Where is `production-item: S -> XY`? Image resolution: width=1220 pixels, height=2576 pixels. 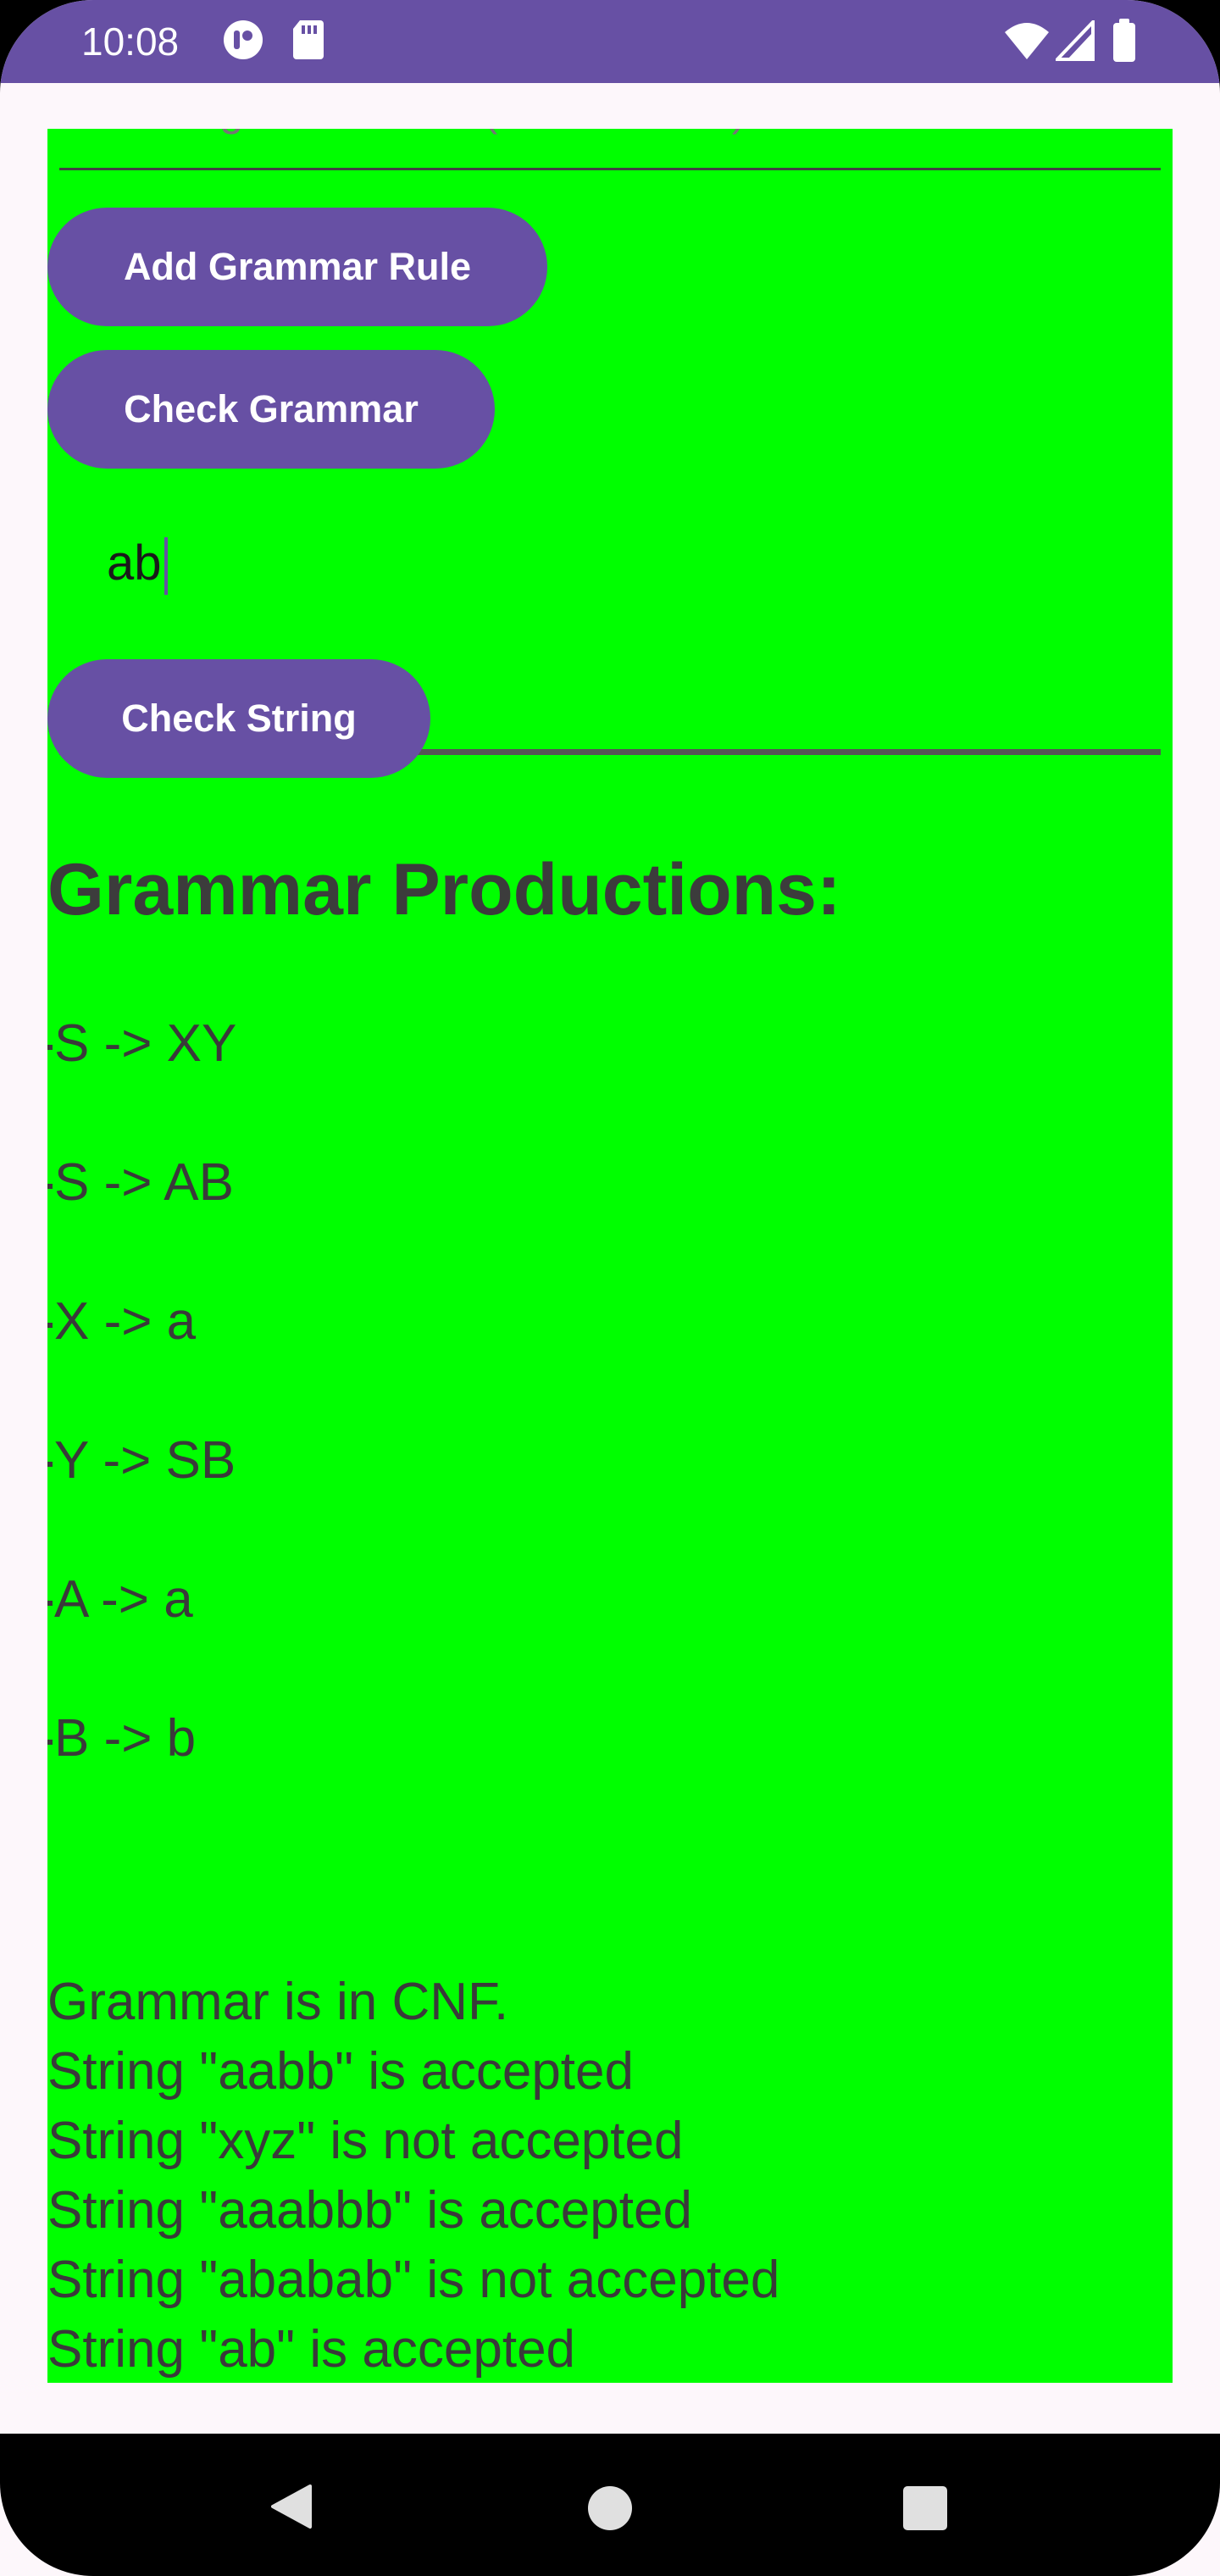
production-item: S -> XY is located at coordinates (141, 1044).